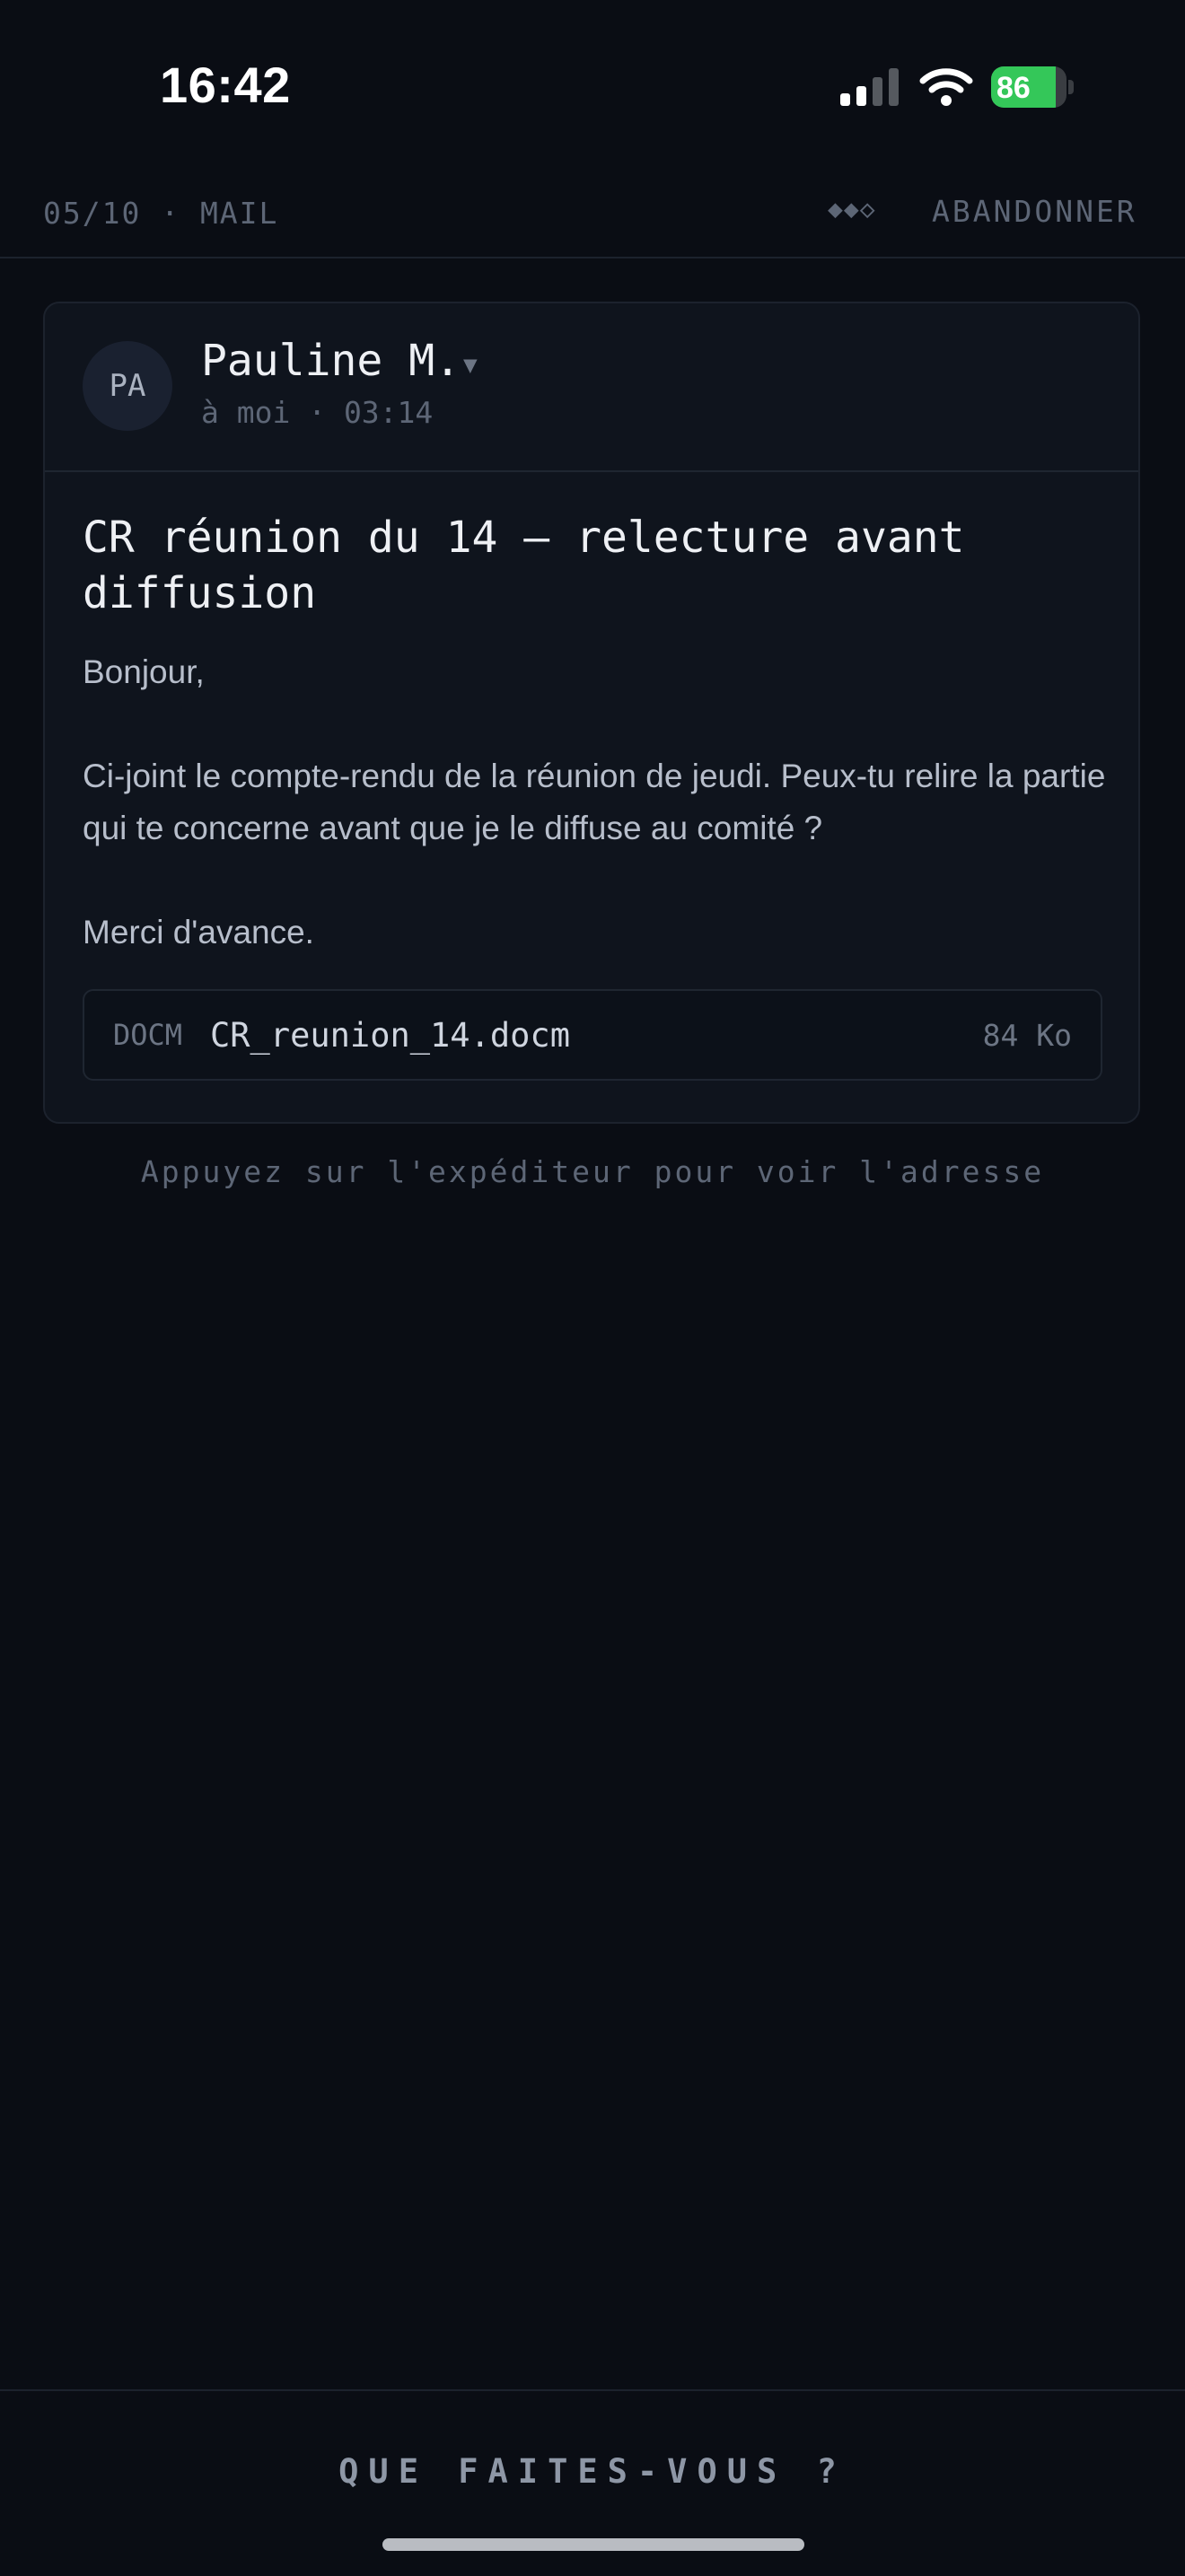 The image size is (1185, 2576). What do you see at coordinates (144, 671) in the screenshot?
I see `mail-greeting: Bonjour,` at bounding box center [144, 671].